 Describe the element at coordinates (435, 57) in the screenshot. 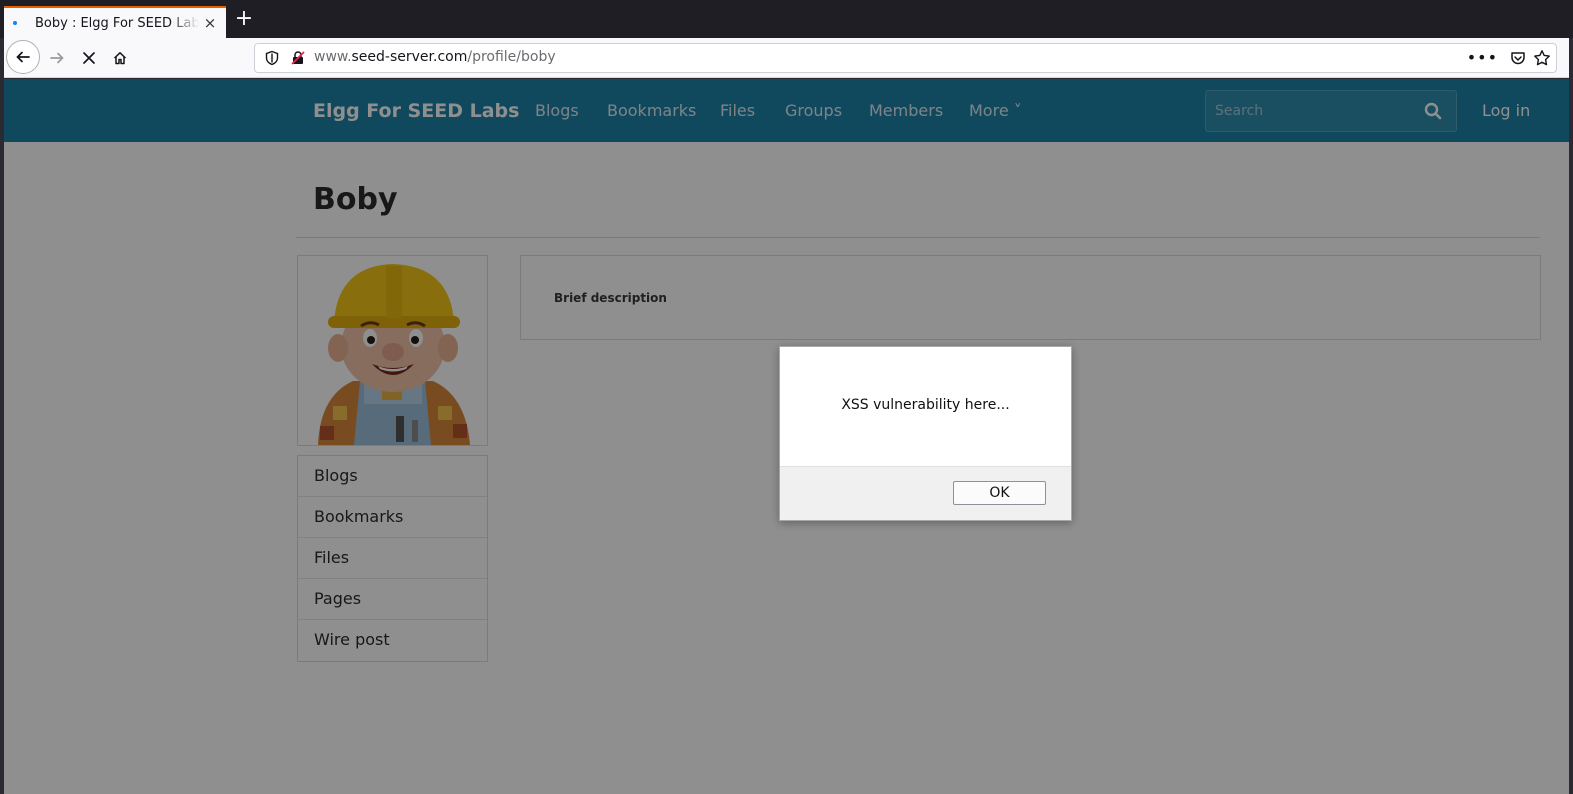

I see `url-text: www.seed-server.com/profile/boby` at that location.